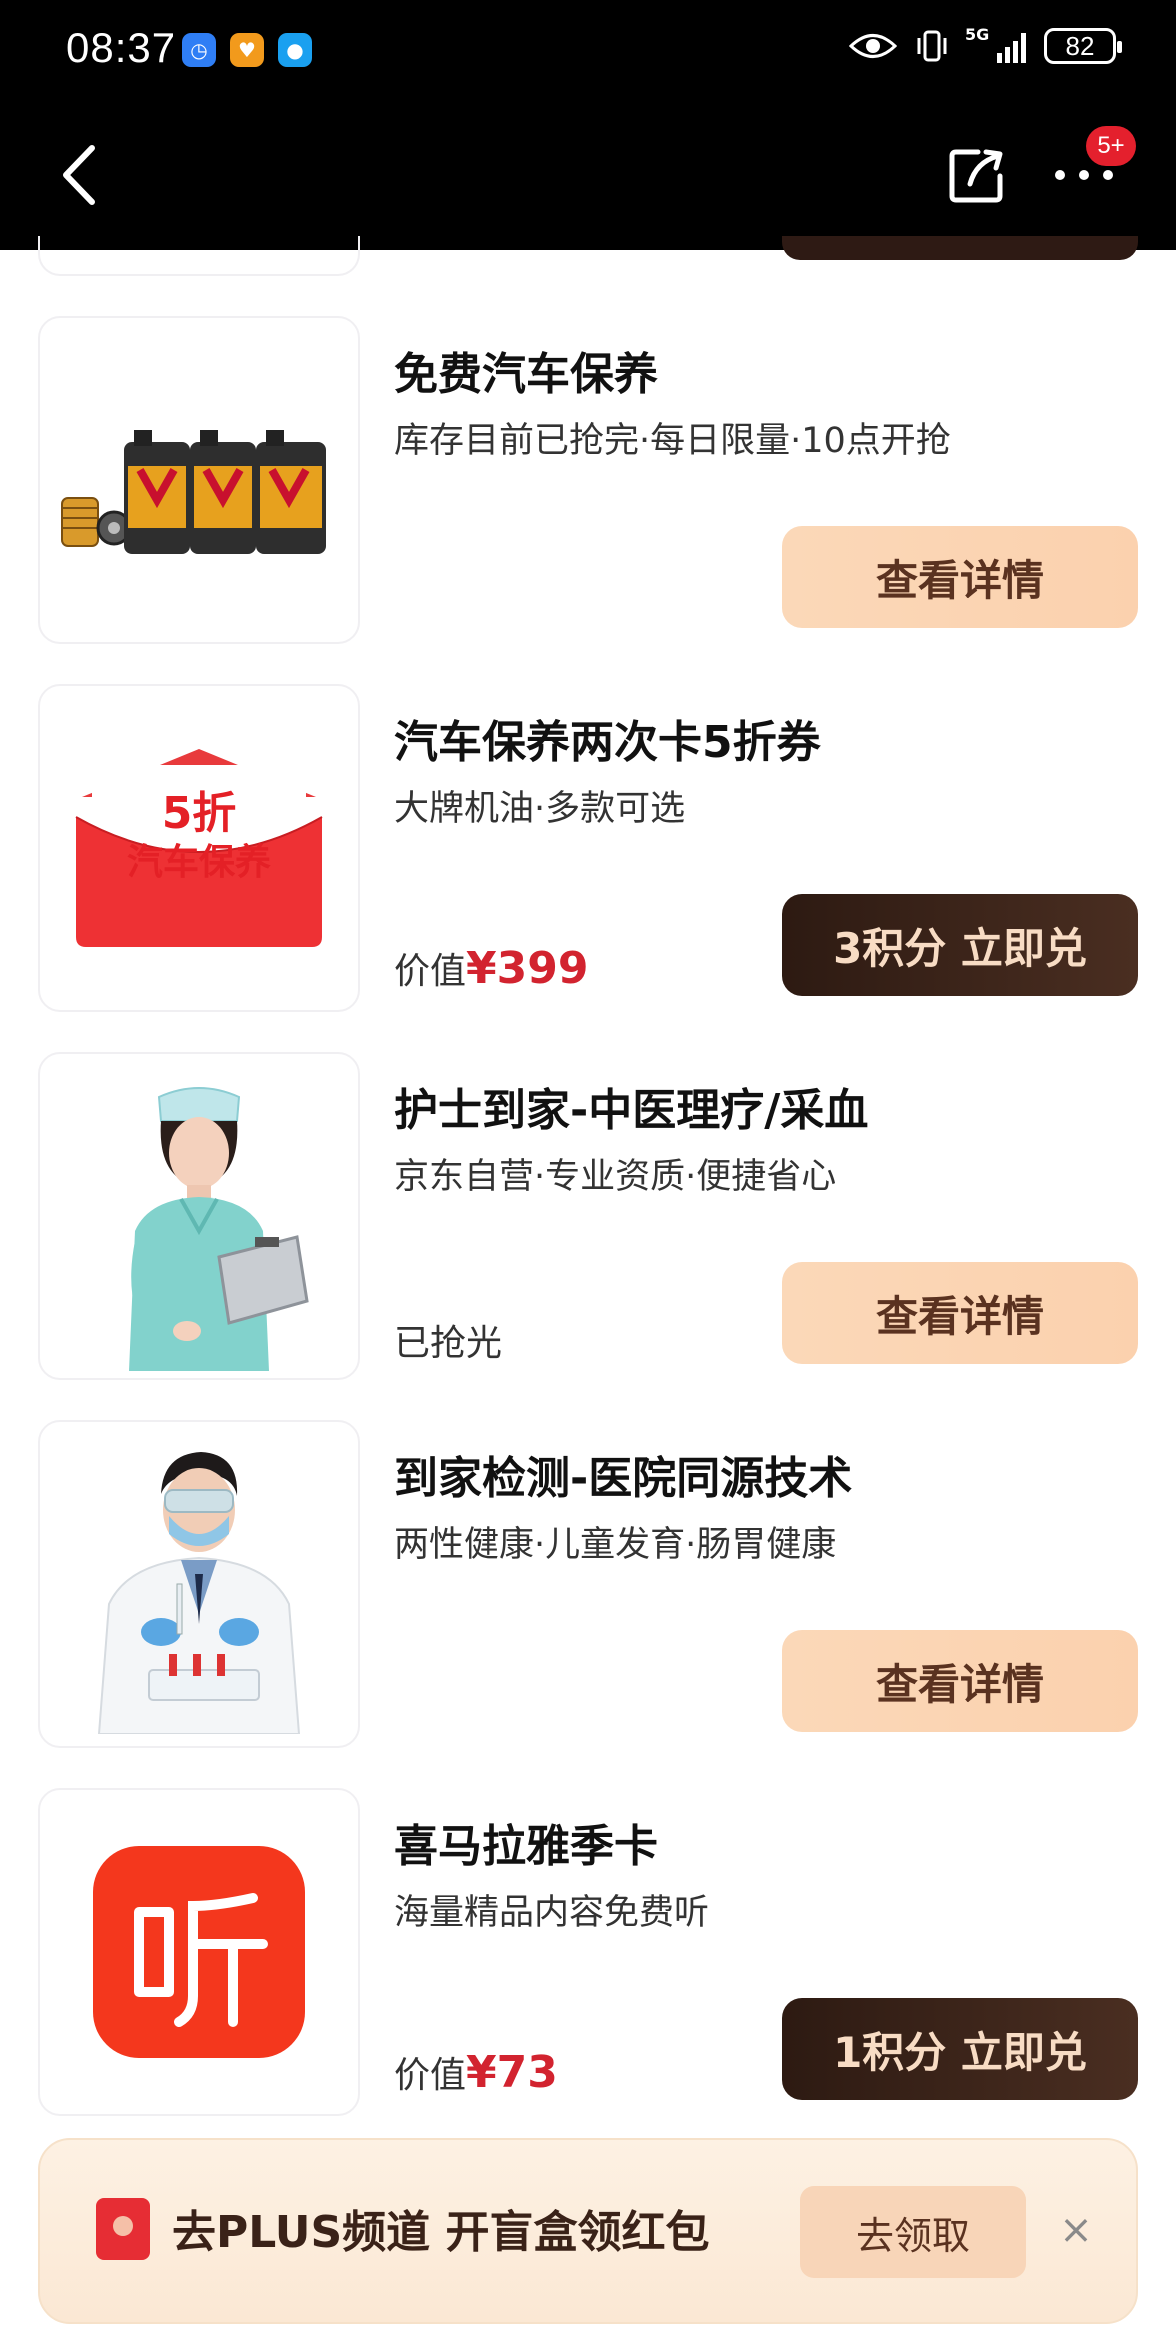 This screenshot has width=1176, height=2325. Describe the element at coordinates (295, 50) in the screenshot. I see `message-app-icon: ●` at that location.